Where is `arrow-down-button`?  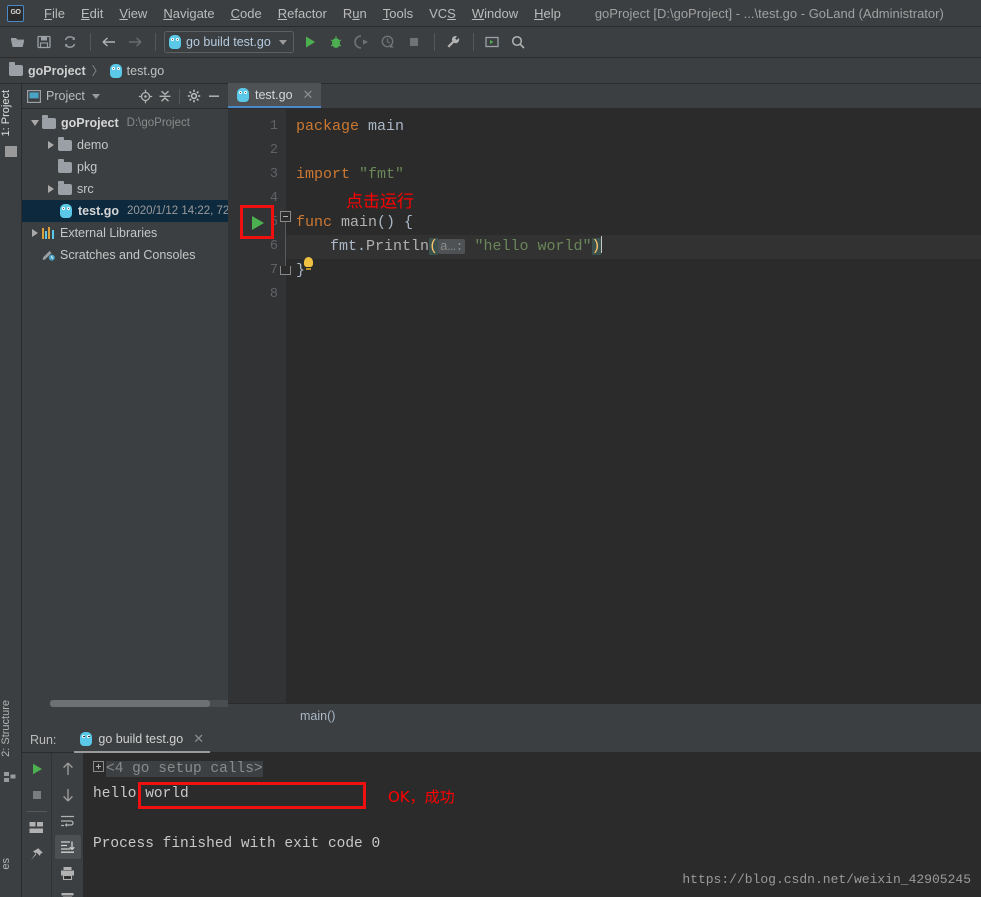
arrow-down-button is located at coordinates (68, 795).